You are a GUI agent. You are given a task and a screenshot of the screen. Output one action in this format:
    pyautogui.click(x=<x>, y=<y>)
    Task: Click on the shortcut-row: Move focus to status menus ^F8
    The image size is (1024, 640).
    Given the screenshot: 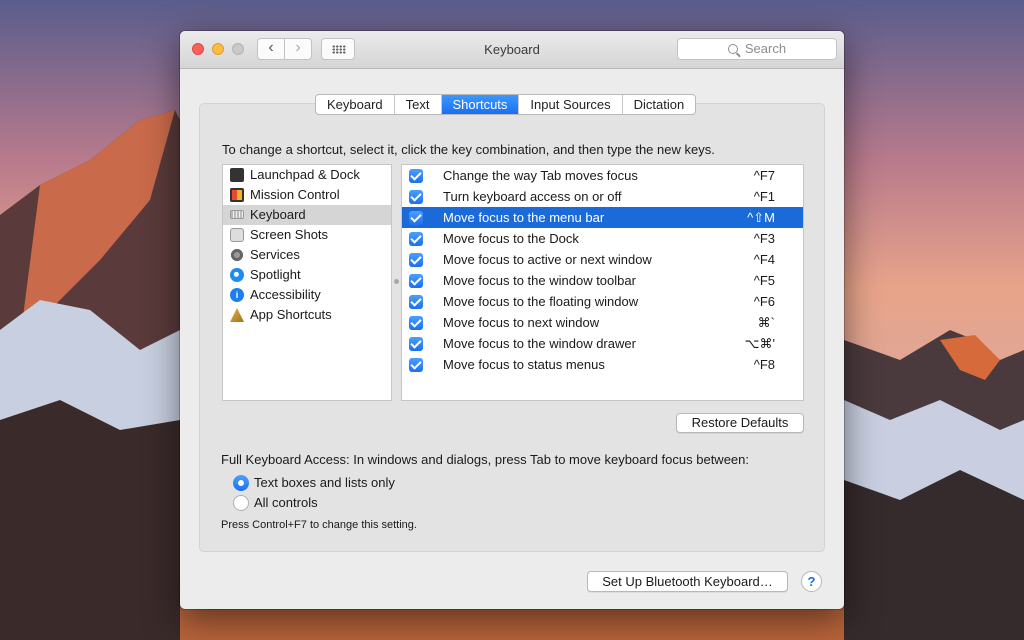 What is the action you would take?
    pyautogui.click(x=602, y=364)
    